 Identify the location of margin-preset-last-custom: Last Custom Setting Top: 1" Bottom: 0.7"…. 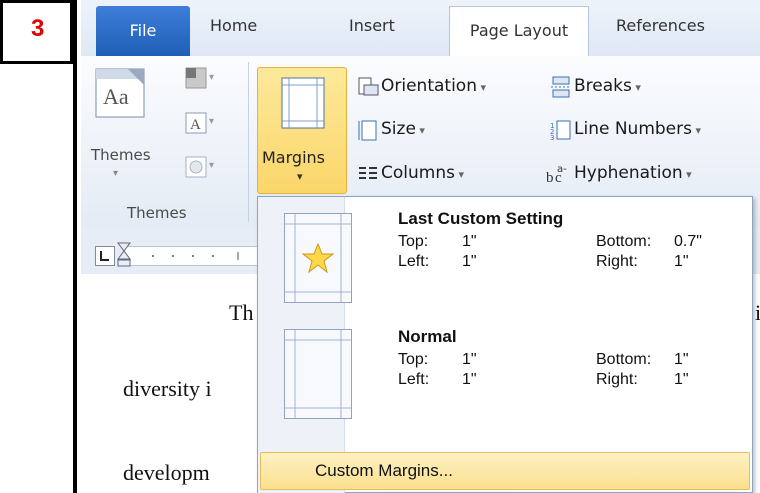
(505, 255).